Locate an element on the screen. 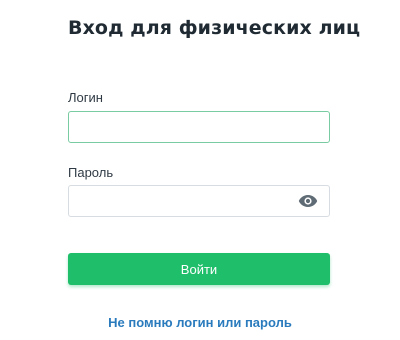 The height and width of the screenshot is (340, 400). forgot-credentials-link-row: Не помню логин или пароль is located at coordinates (200, 322).